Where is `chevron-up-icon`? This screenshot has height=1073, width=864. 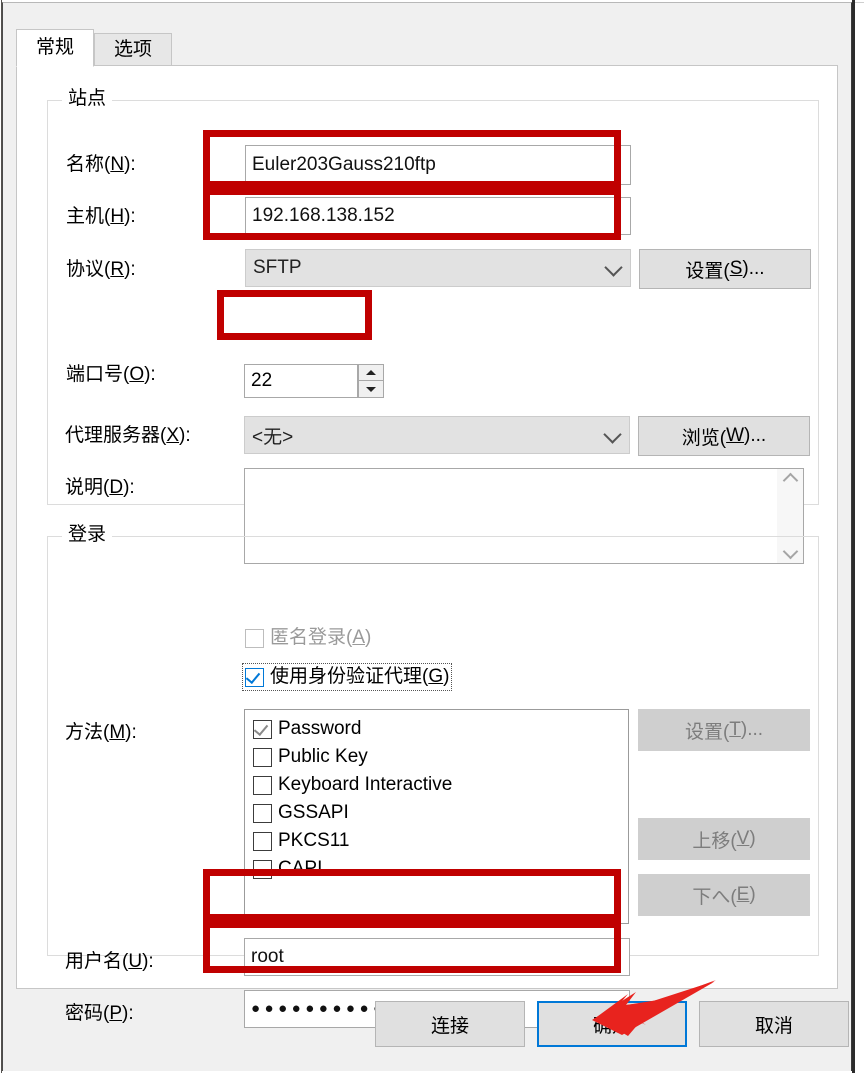 chevron-up-icon is located at coordinates (790, 480).